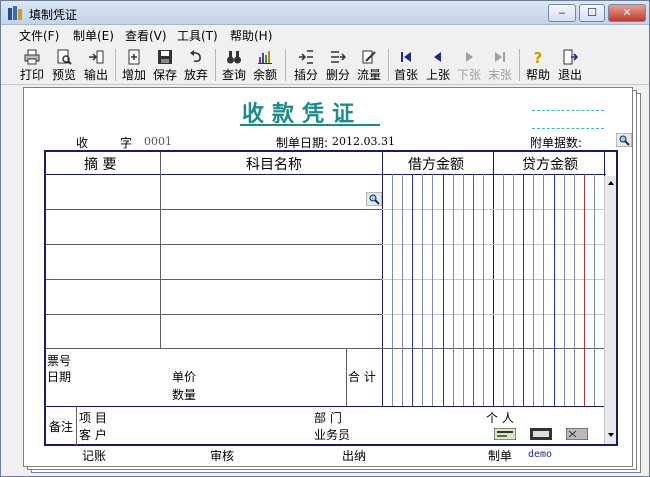  I want to click on card-icon, so click(505, 434).